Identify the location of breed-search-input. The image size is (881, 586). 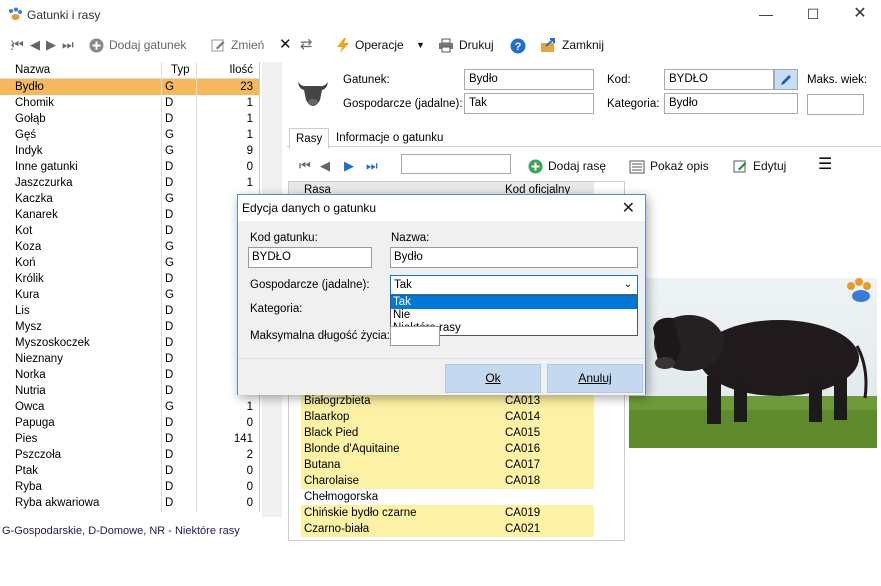
(456, 164).